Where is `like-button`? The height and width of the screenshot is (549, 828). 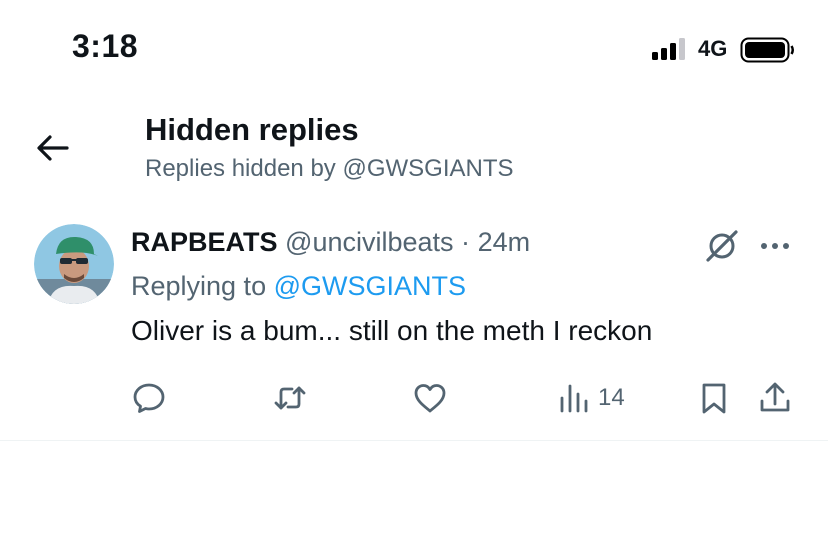 like-button is located at coordinates (430, 398).